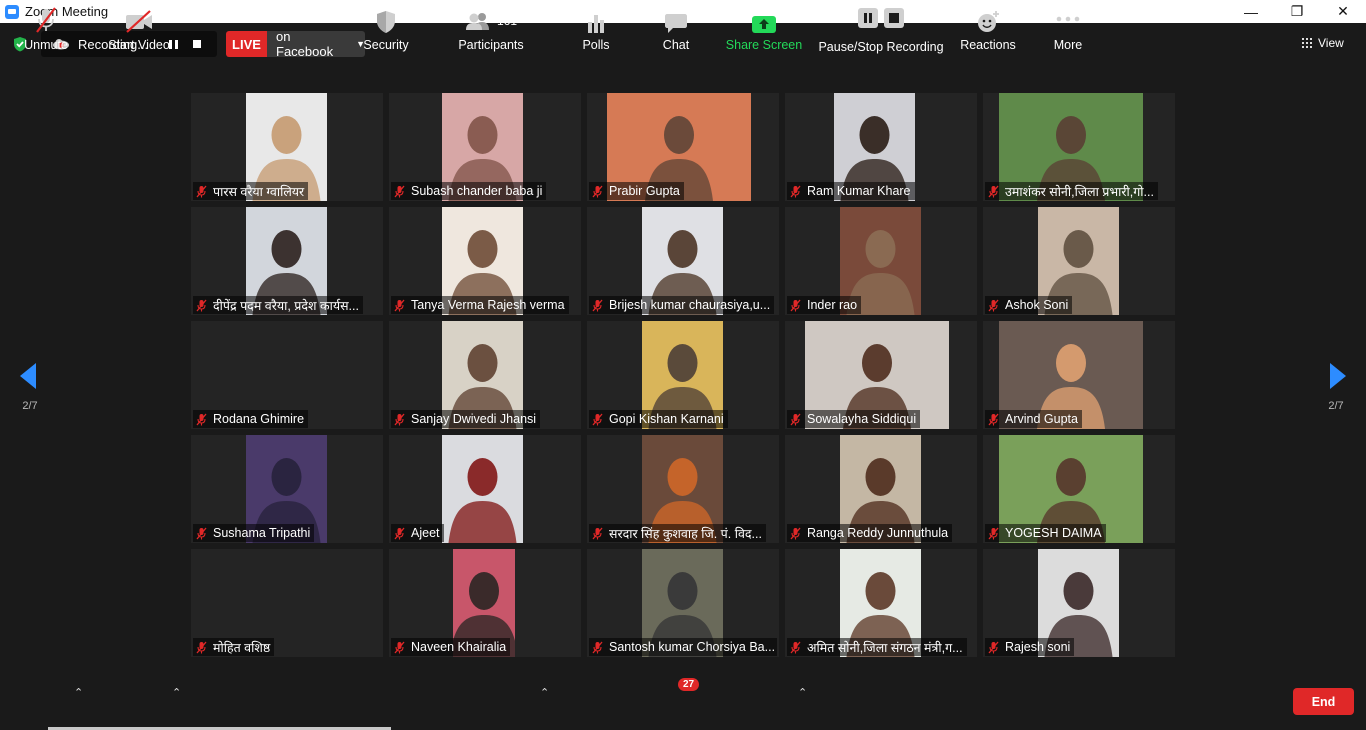 The image size is (1366, 730). Describe the element at coordinates (596, 28) in the screenshot. I see `polls-button: Polls` at that location.